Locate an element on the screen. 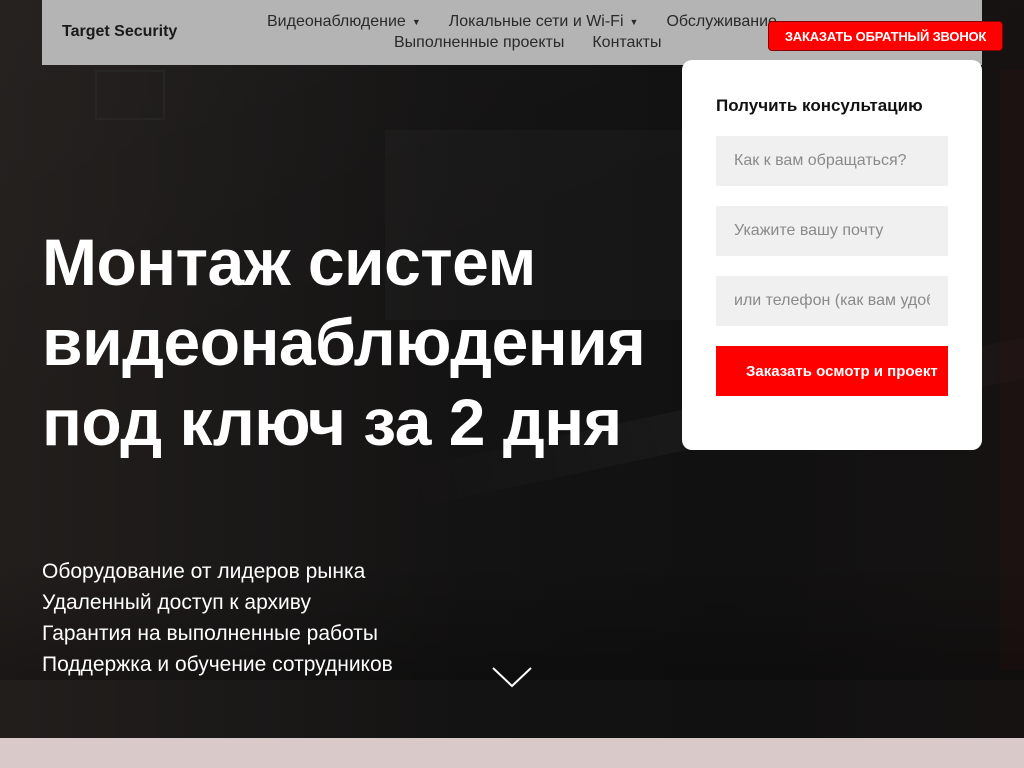 The height and width of the screenshot is (768, 1024). nav-item-label: Выполненные проекты is located at coordinates (479, 42).